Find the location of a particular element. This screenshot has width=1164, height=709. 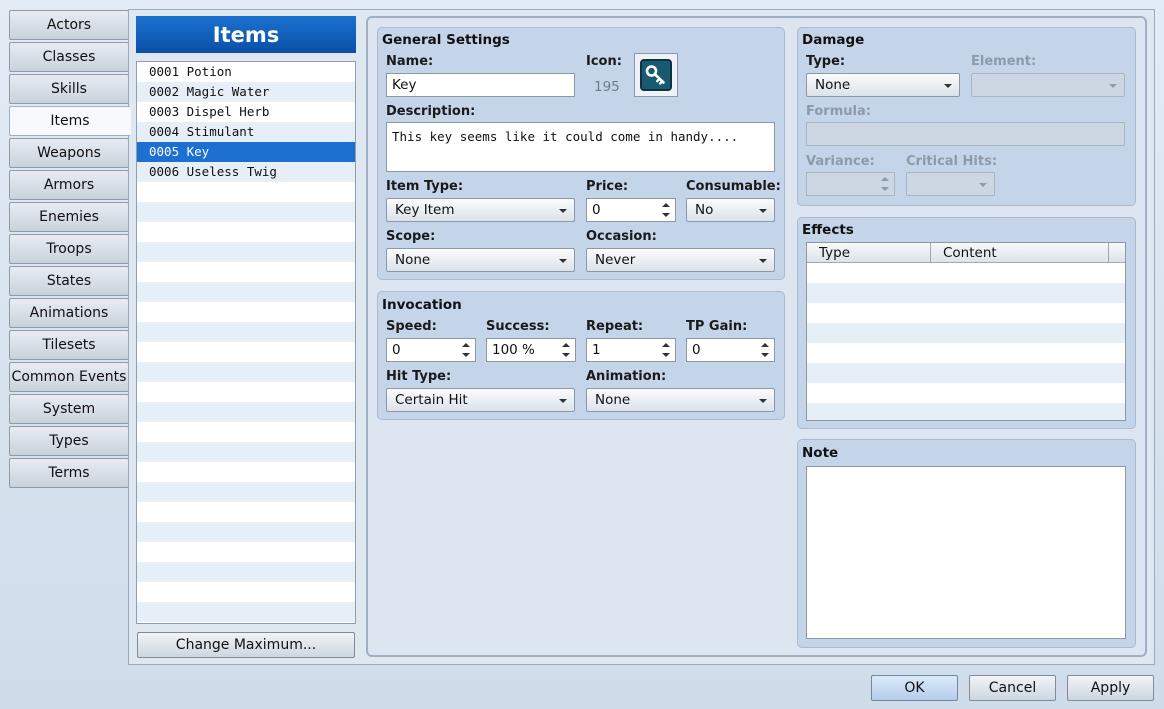

icon-label: Icon: is located at coordinates (604, 61).